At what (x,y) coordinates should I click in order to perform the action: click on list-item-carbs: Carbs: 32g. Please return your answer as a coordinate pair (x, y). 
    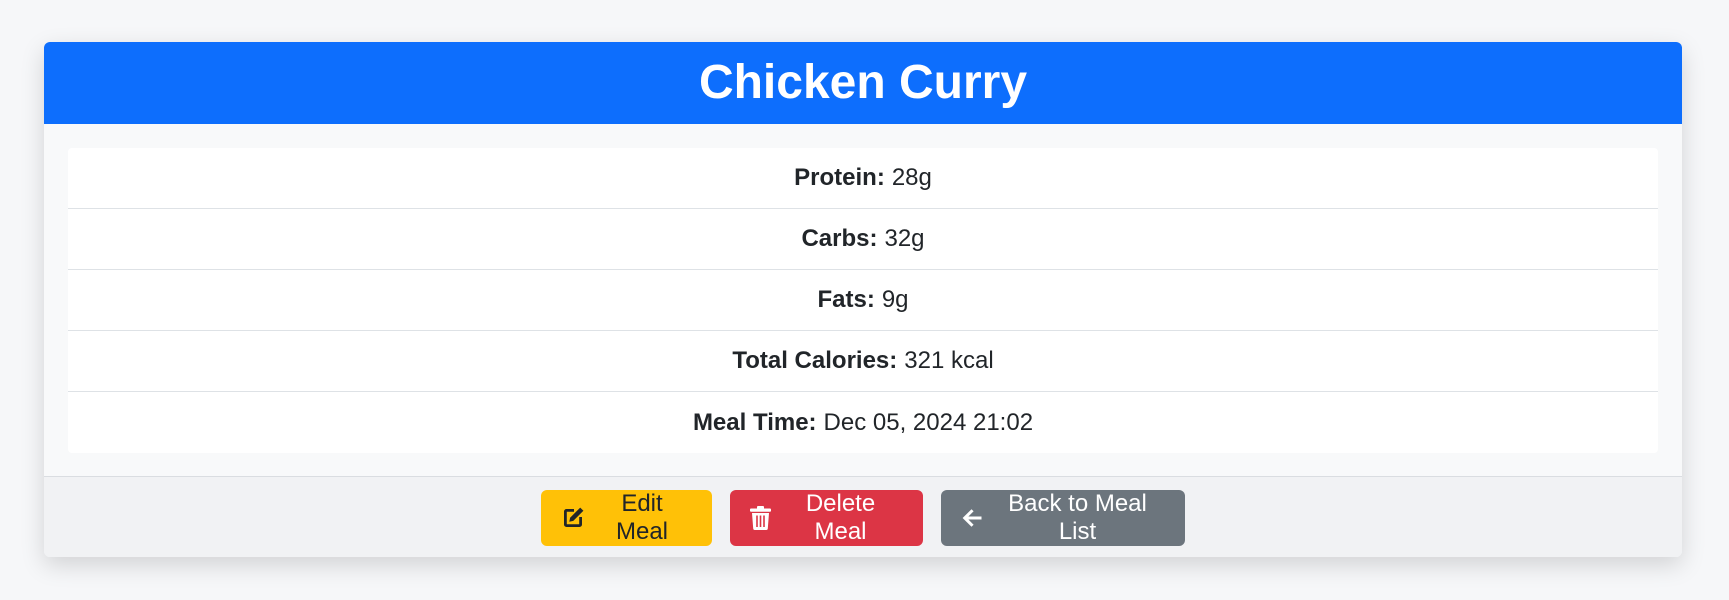
    Looking at the image, I should click on (863, 239).